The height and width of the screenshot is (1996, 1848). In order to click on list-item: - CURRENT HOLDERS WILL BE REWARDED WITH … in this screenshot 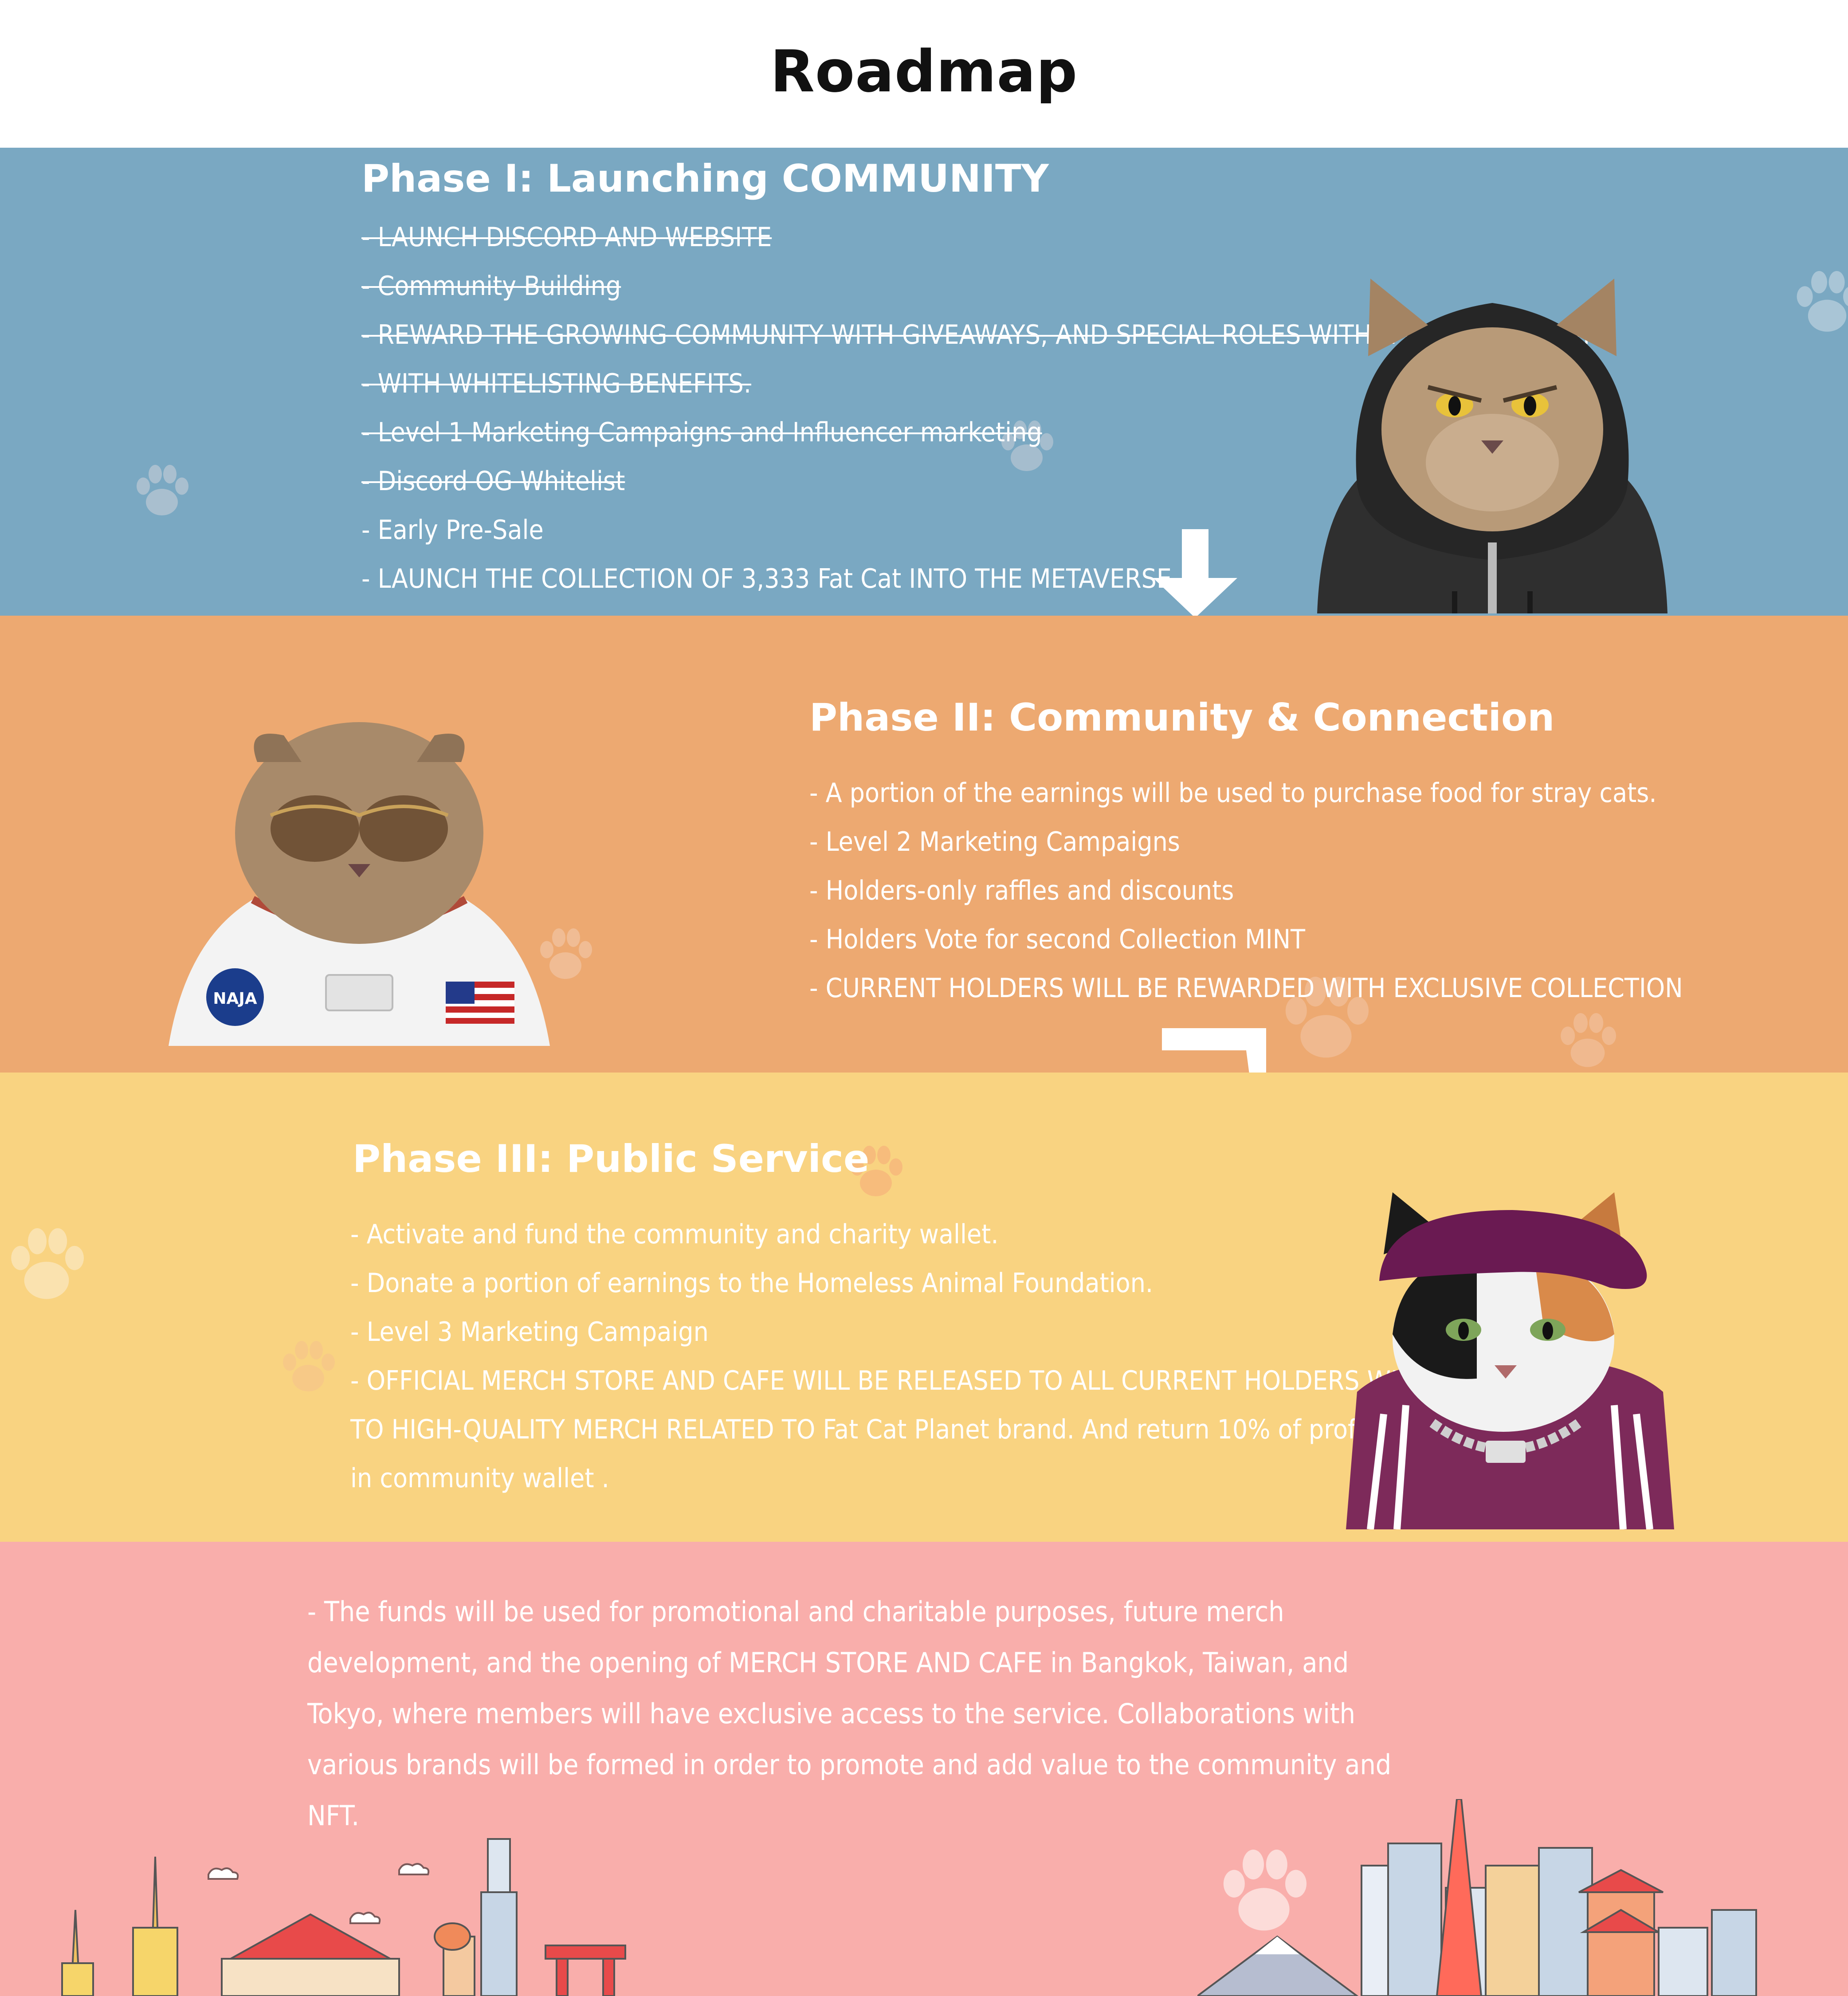, I will do `click(1246, 989)`.